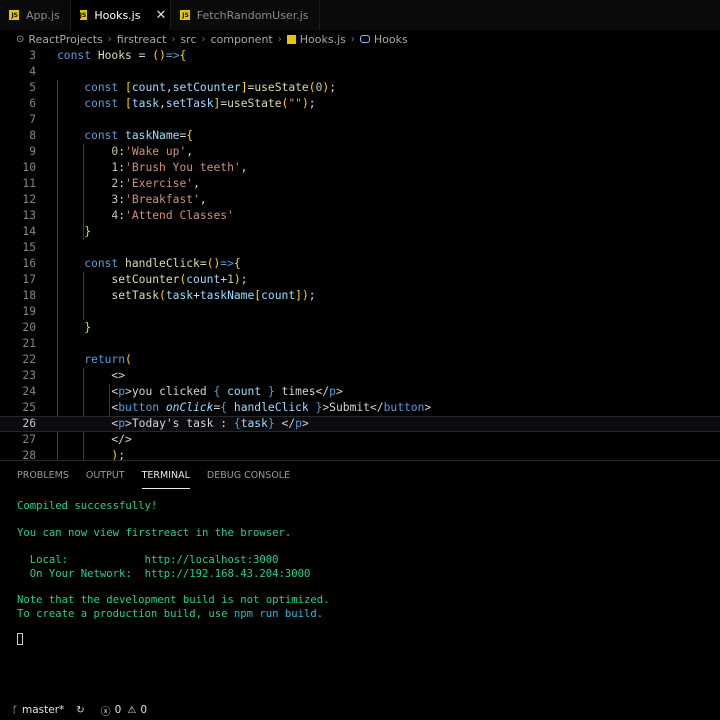 The image size is (720, 720). I want to click on panel-tabs: PROBLEMS OUTPUT TERMINAL DEBUG CONSOLE, so click(162, 475).